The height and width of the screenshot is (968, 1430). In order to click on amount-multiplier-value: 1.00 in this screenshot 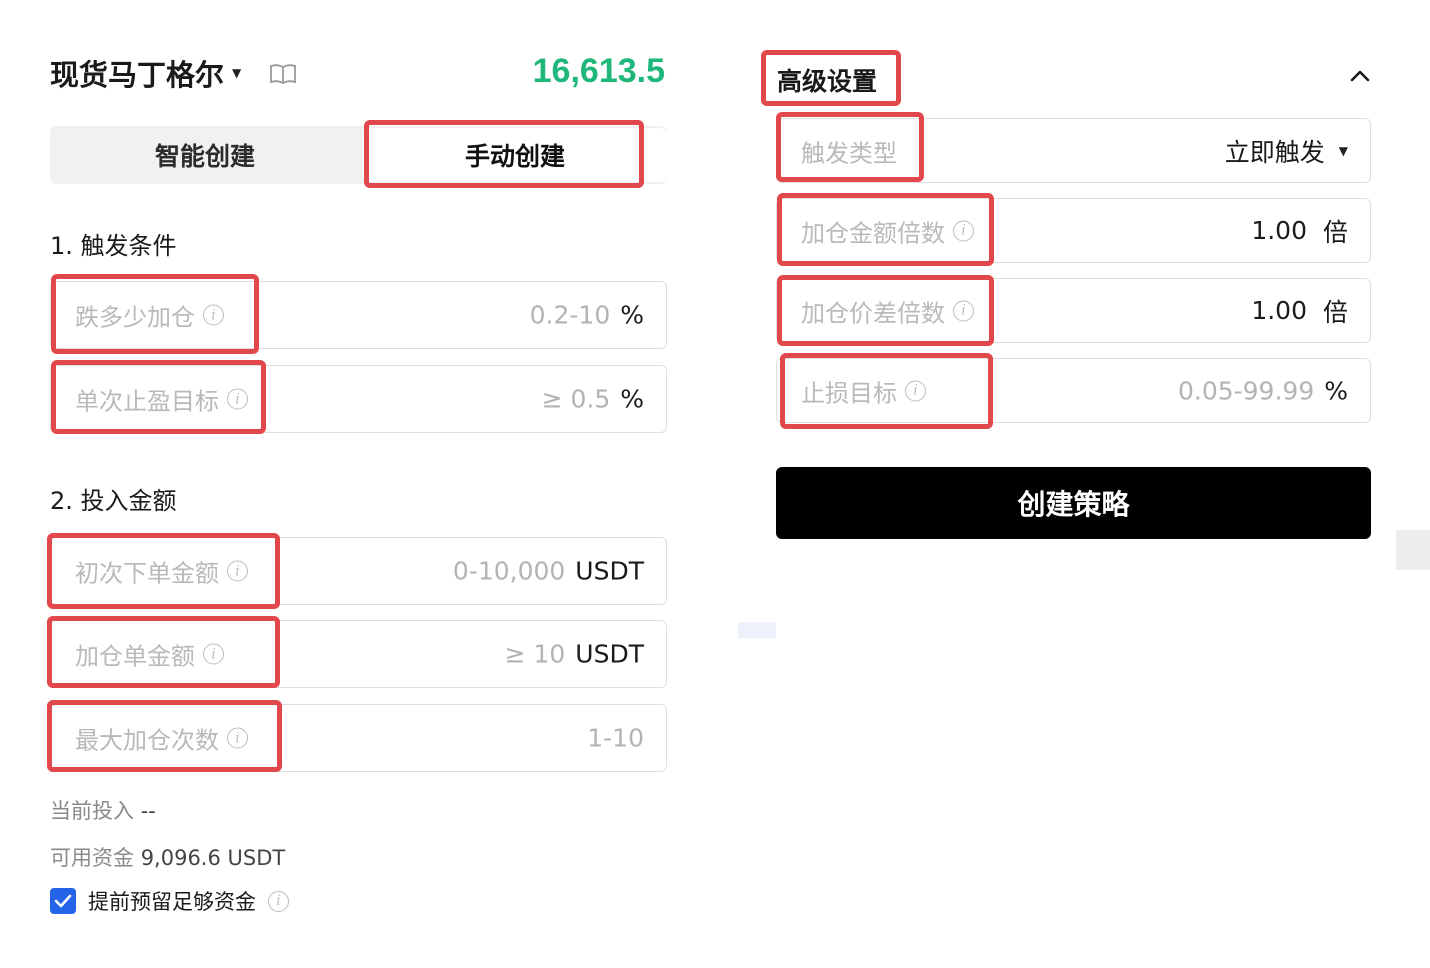, I will do `click(1279, 230)`.